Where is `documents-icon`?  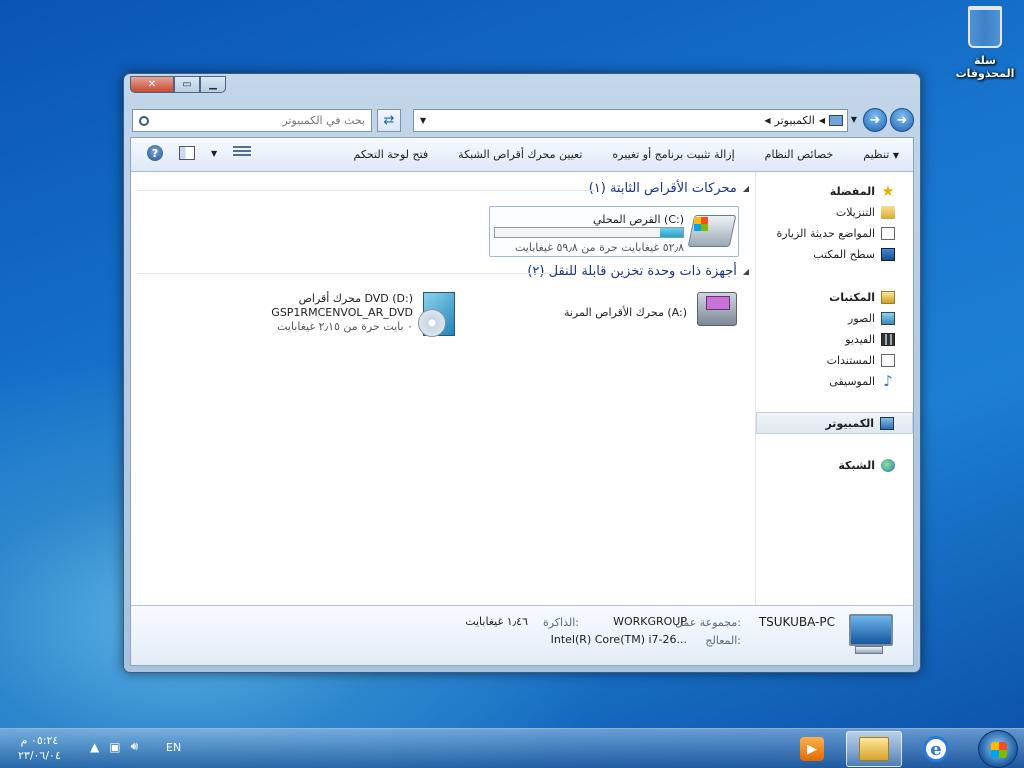 documents-icon is located at coordinates (888, 360).